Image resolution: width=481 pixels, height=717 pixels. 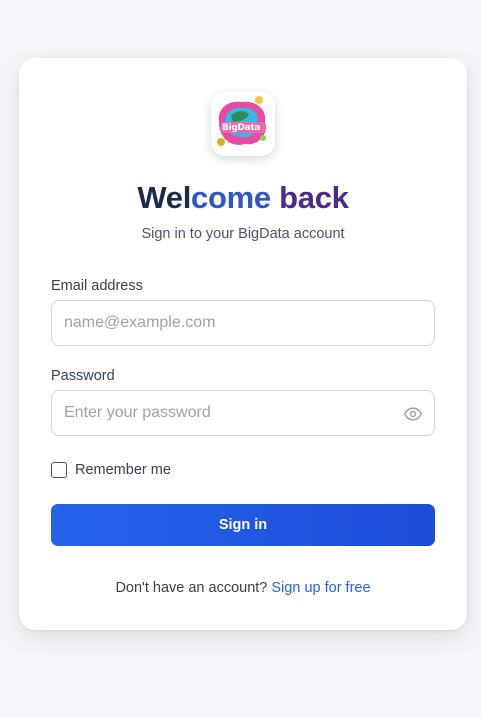 I want to click on signup-prompt-text: Don't have an account?, so click(x=193, y=588).